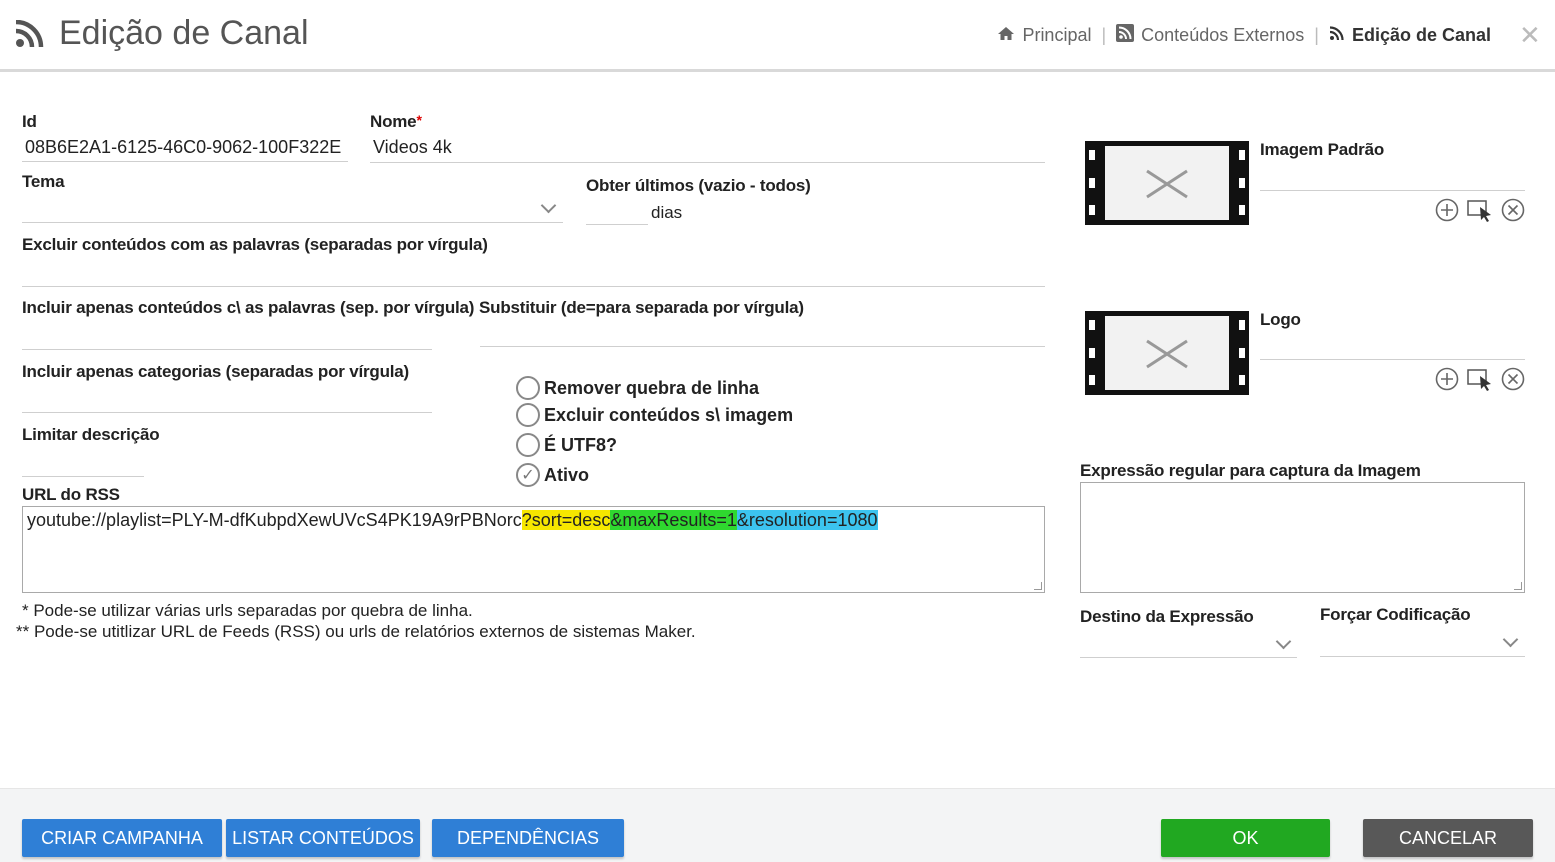 The width and height of the screenshot is (1555, 862). Describe the element at coordinates (419, 120) in the screenshot. I see `required-mark: *` at that location.